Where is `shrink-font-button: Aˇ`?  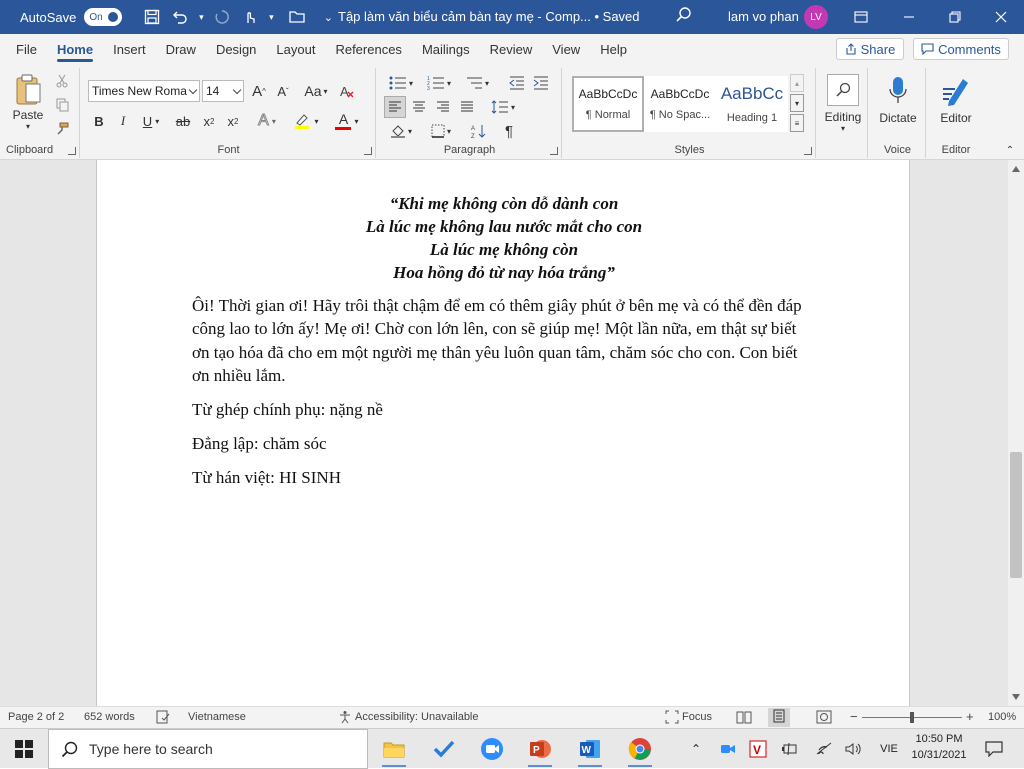
shrink-font-button: Aˇ is located at coordinates (283, 91).